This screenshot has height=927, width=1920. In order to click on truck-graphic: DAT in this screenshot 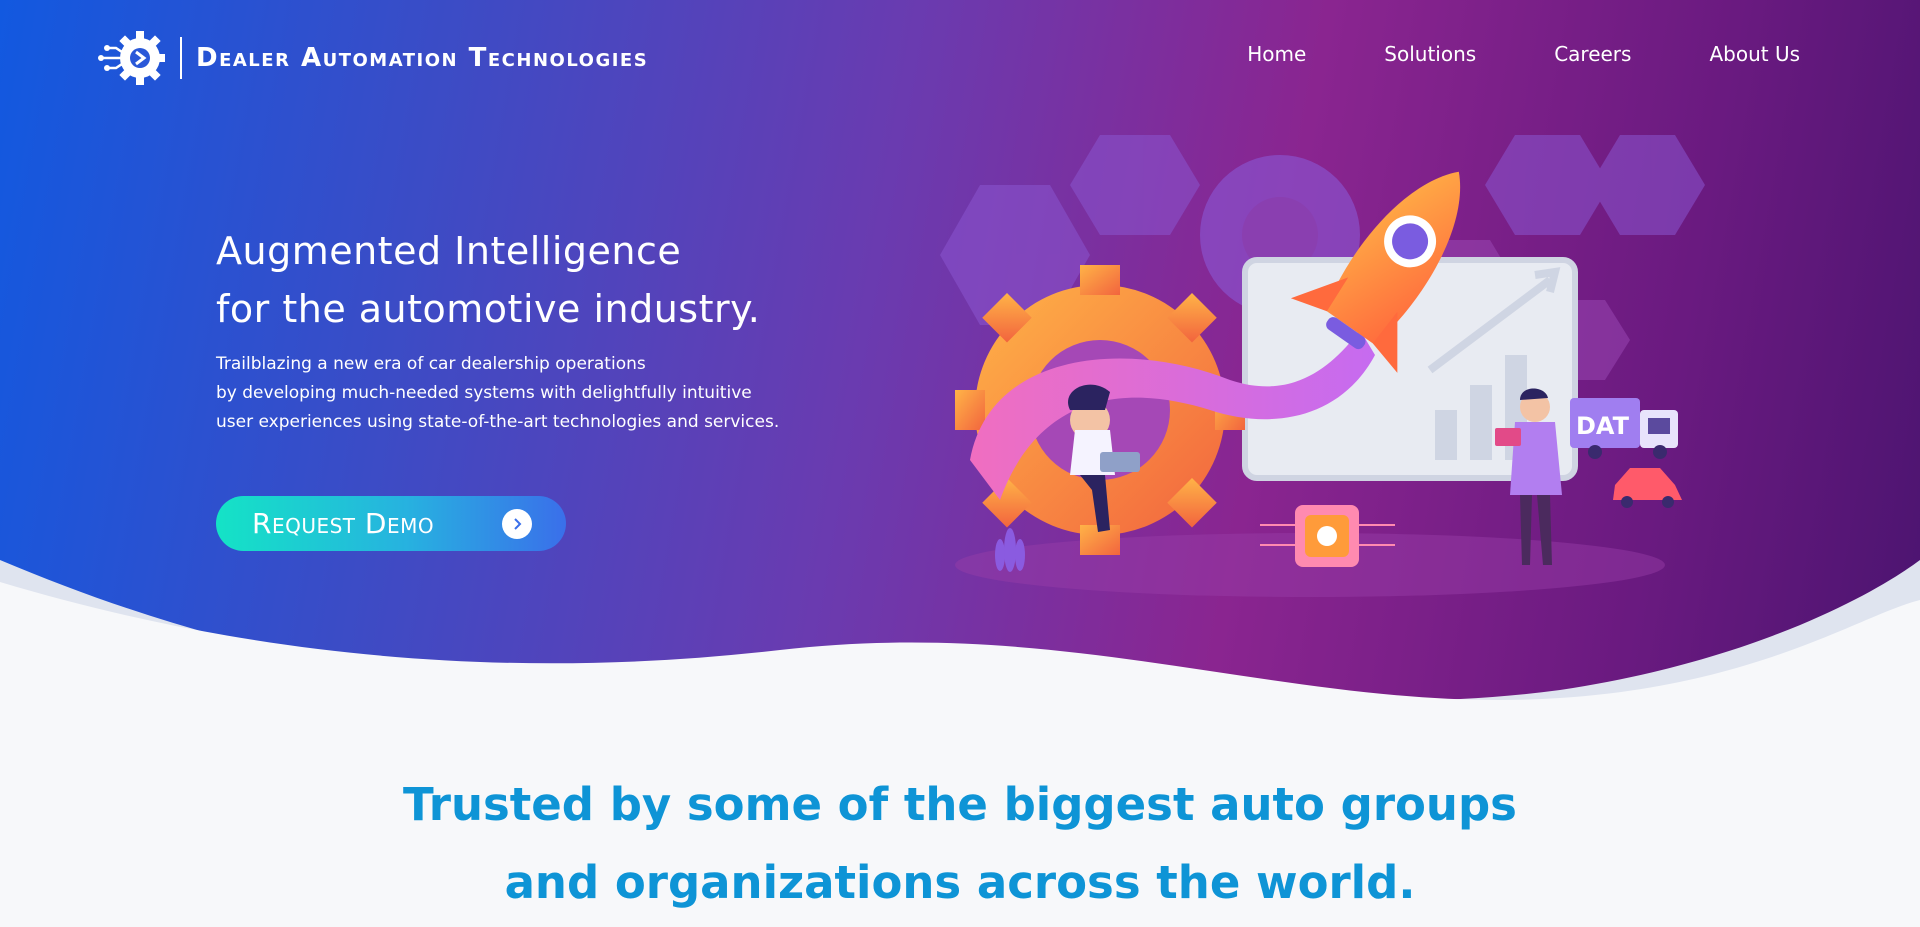, I will do `click(1624, 428)`.